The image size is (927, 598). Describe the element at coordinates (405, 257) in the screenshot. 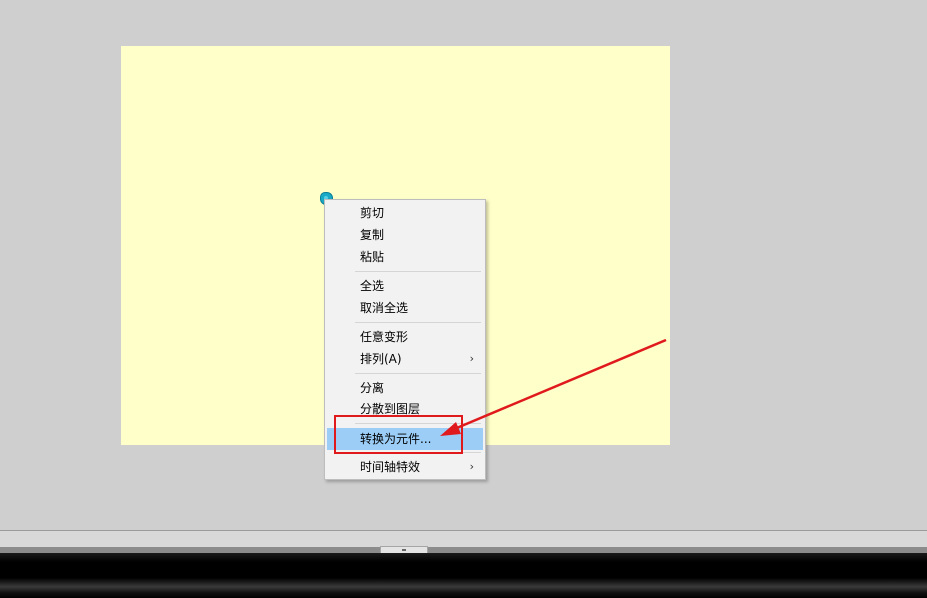

I see `menu-item-paste: 粘贴` at that location.